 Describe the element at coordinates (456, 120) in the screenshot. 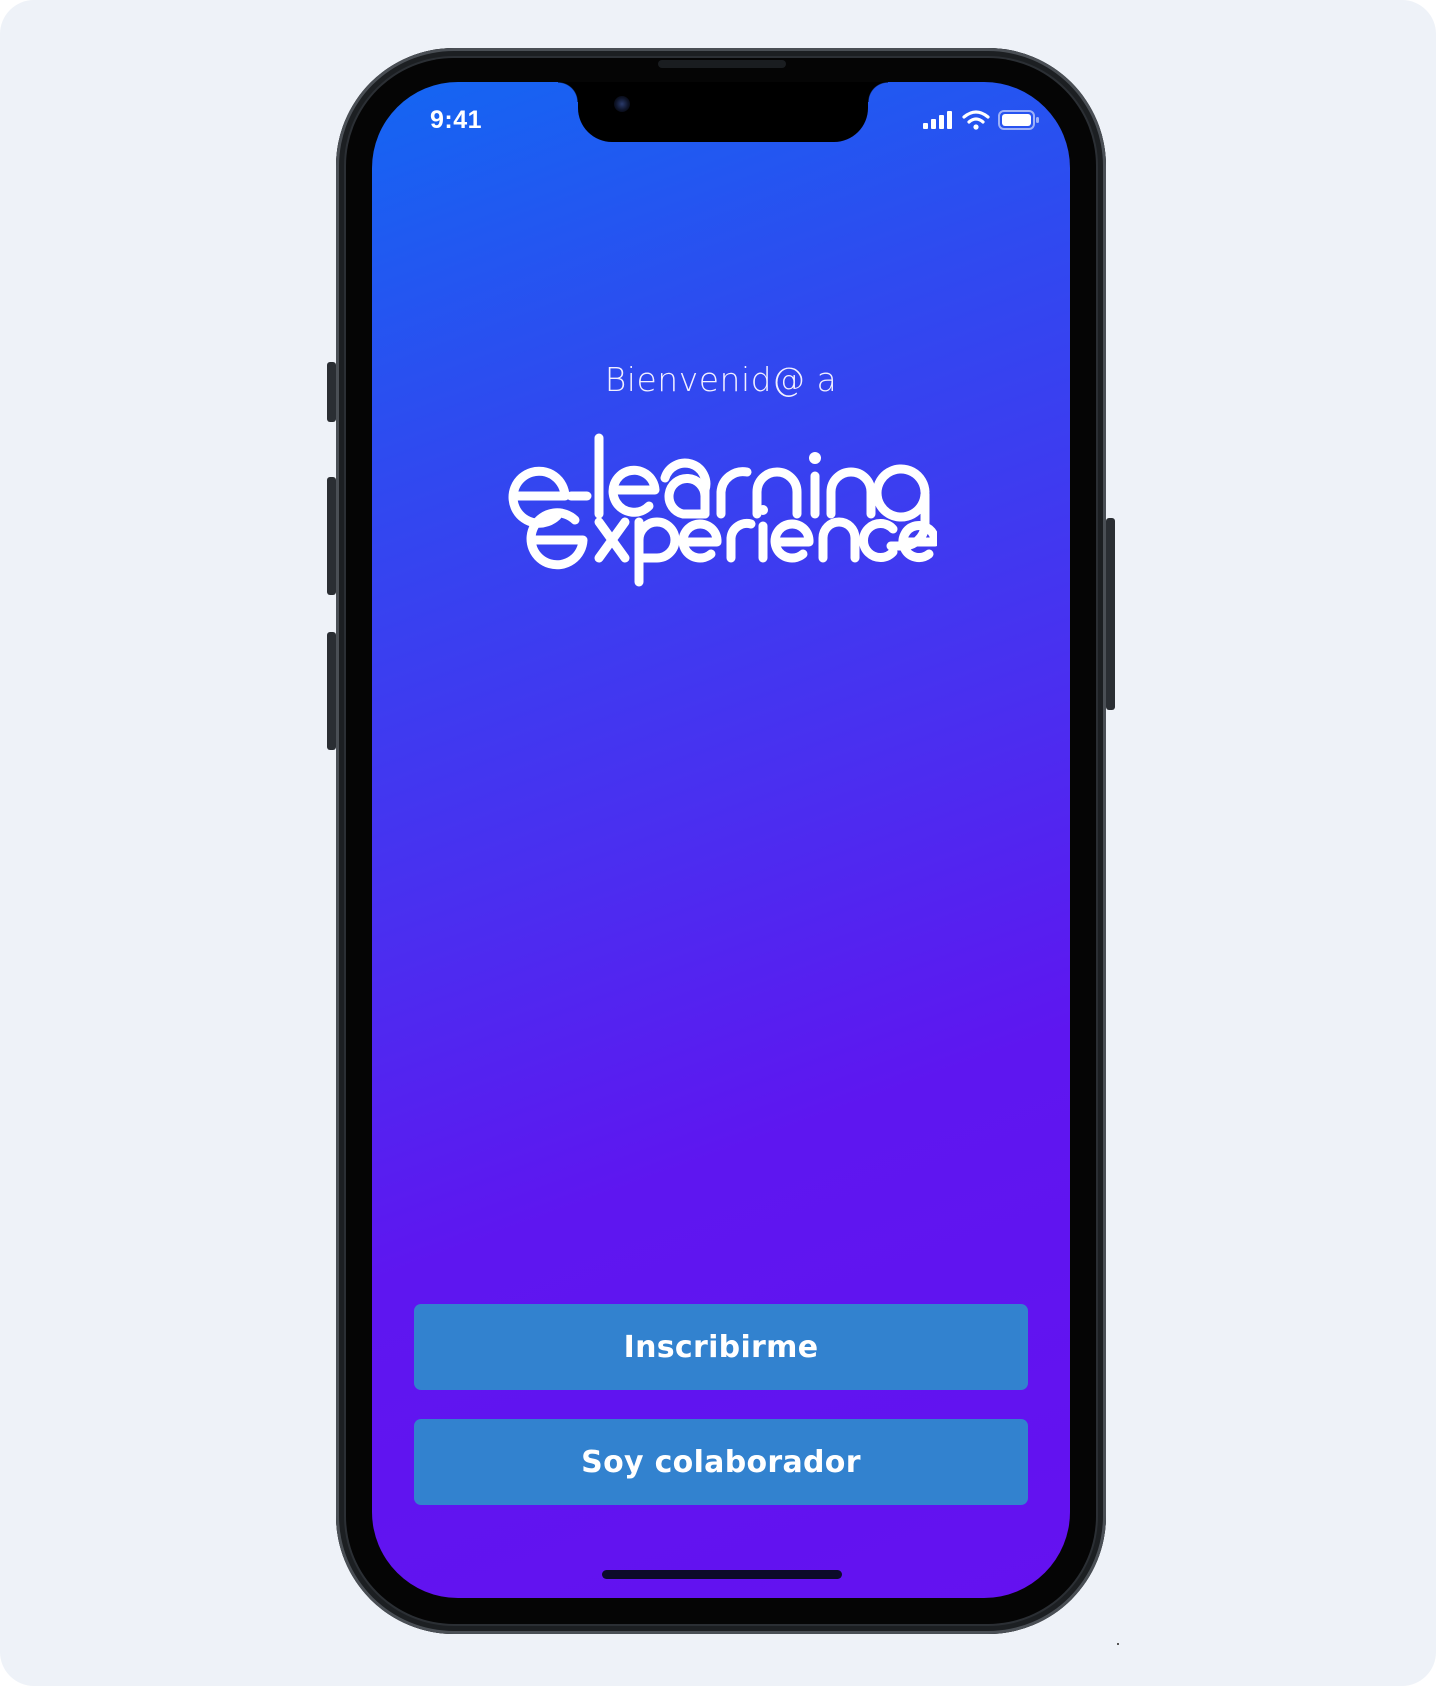

I see `status-time: 9:41` at that location.